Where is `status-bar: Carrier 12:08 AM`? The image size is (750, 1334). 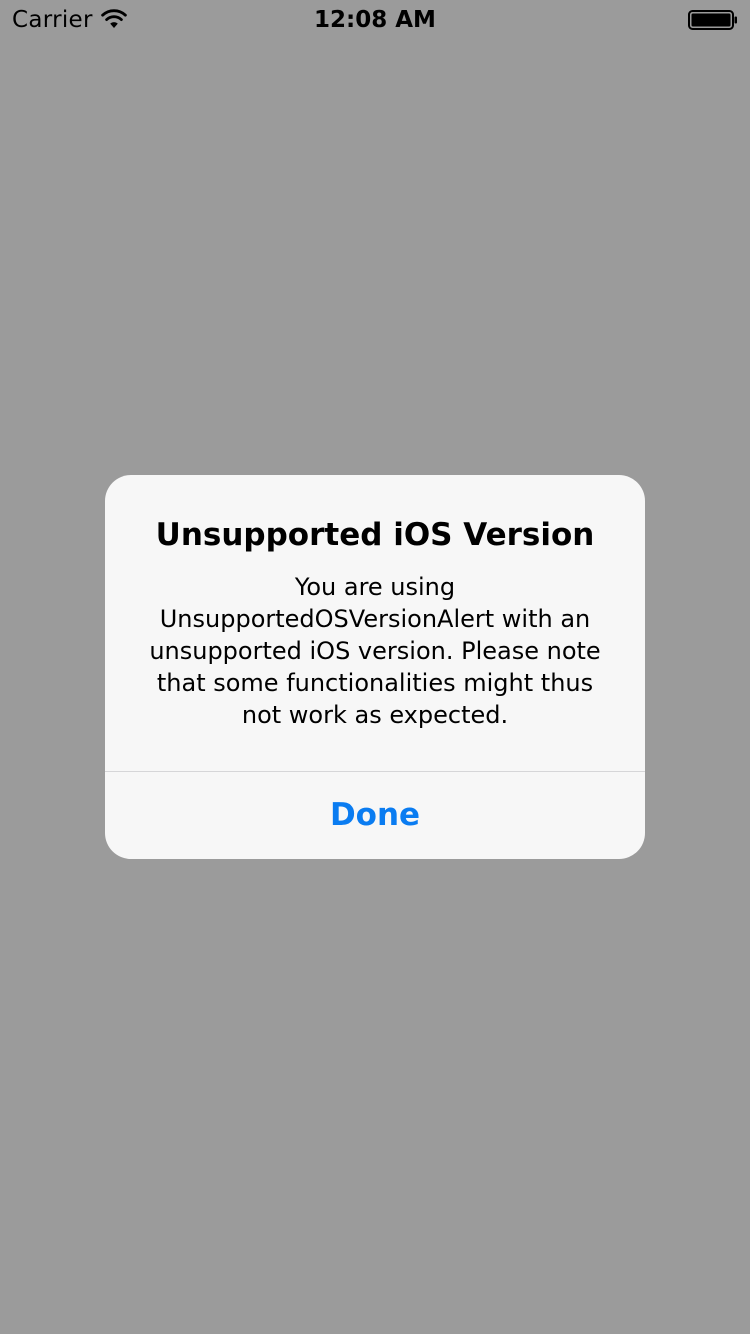
status-bar: Carrier 12:08 AM is located at coordinates (375, 20).